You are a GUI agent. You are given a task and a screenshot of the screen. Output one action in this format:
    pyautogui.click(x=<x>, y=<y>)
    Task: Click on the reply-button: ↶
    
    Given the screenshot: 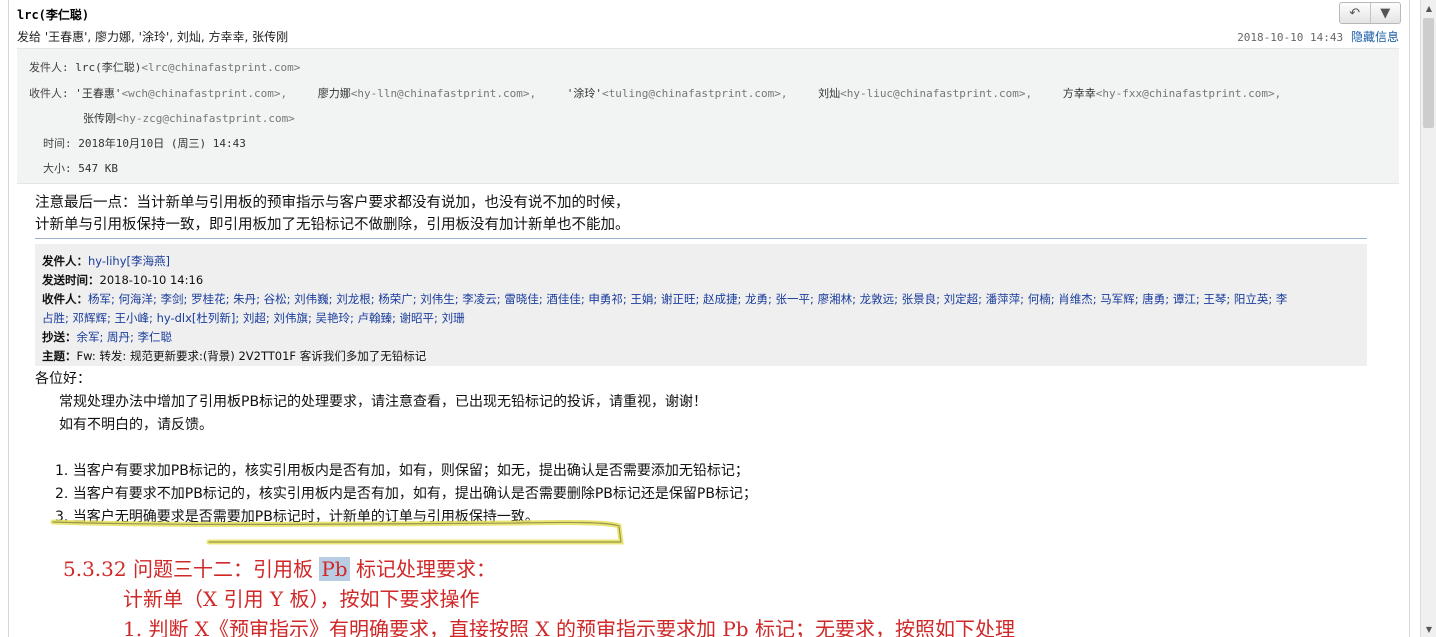 What is the action you would take?
    pyautogui.click(x=1355, y=13)
    